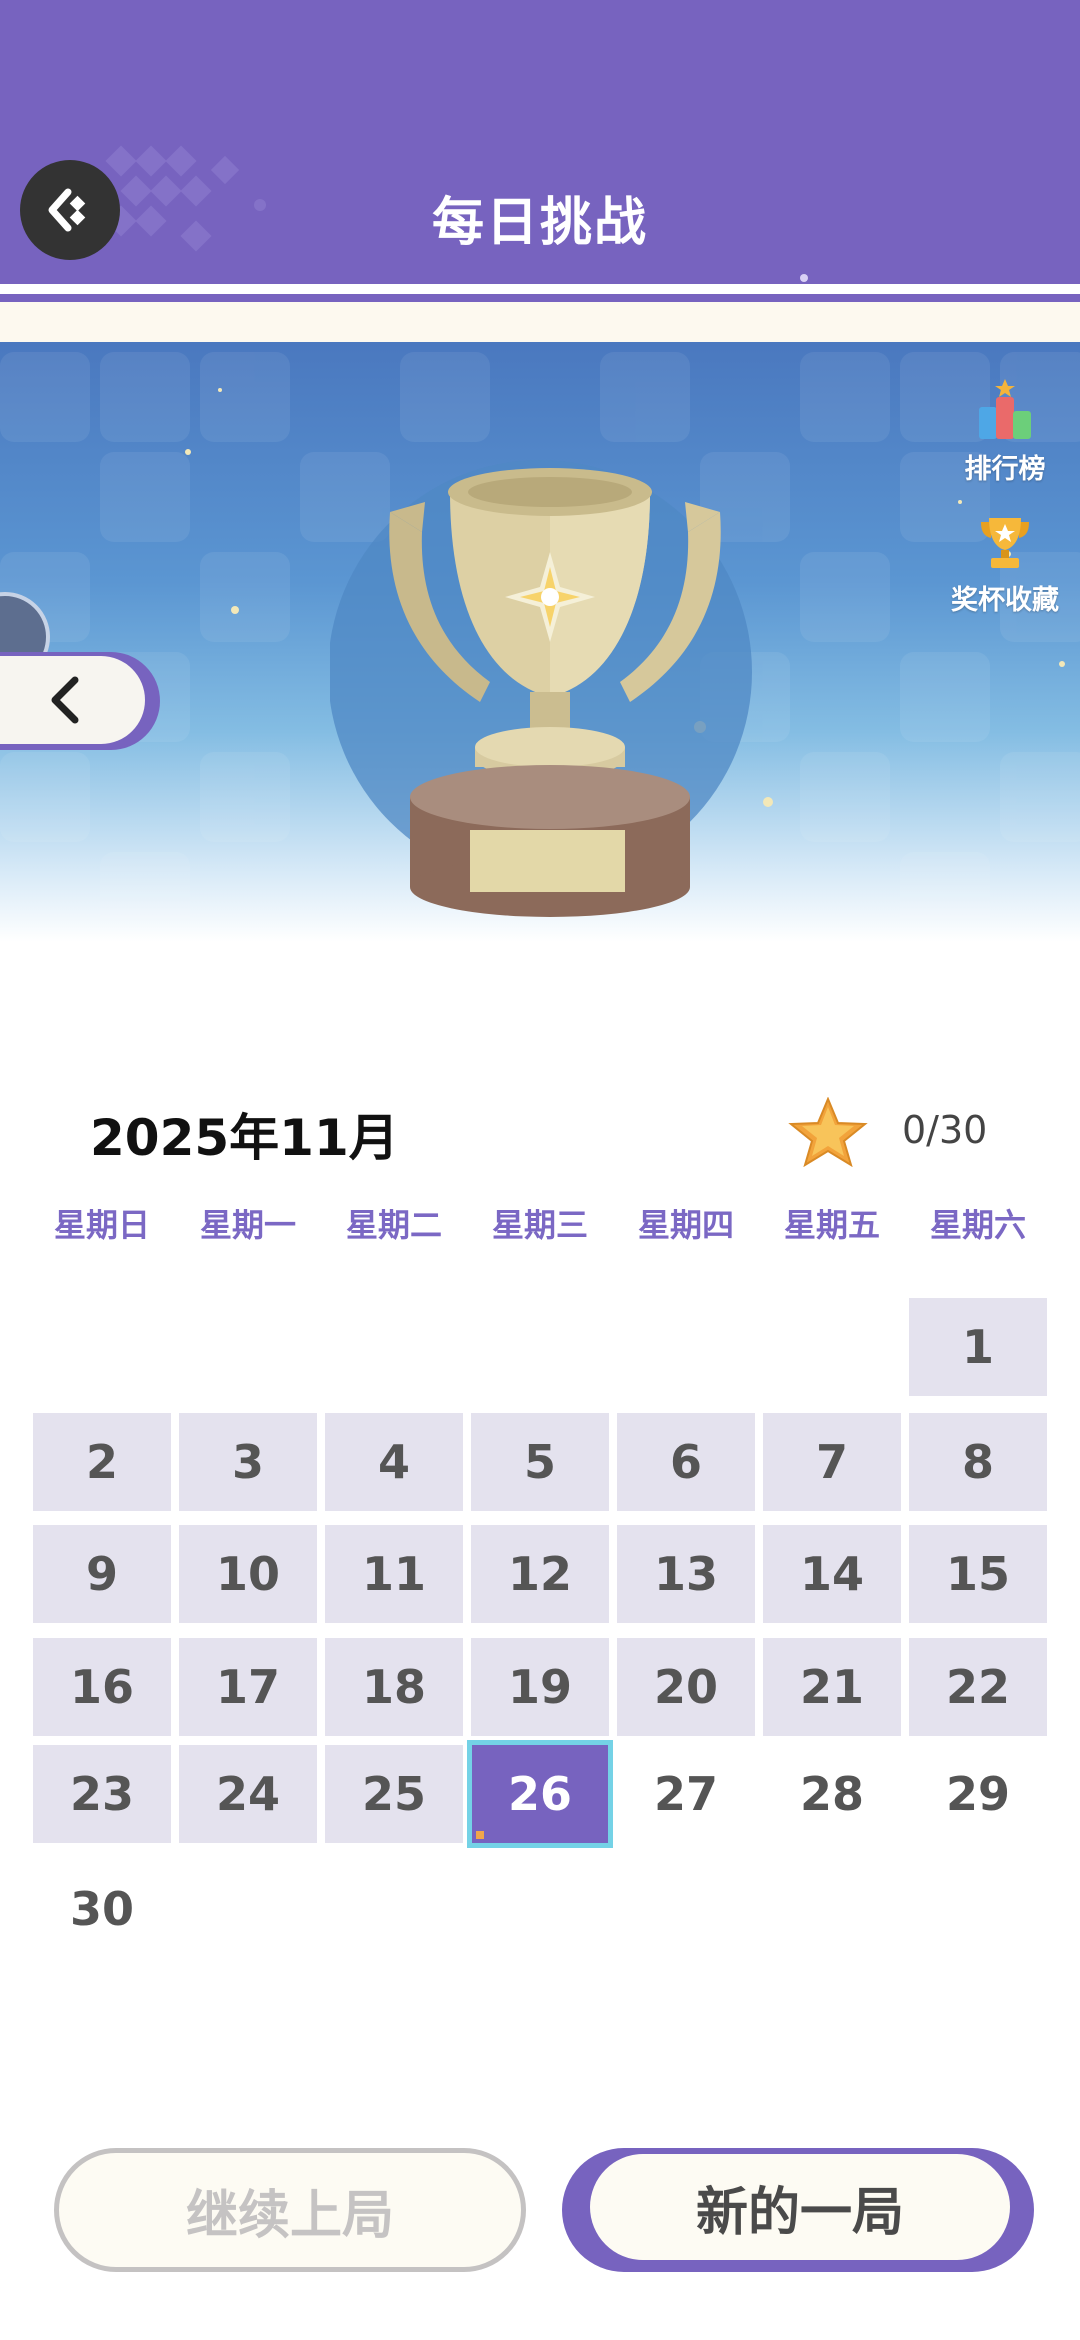  What do you see at coordinates (686, 1687) in the screenshot?
I see `calendar-day: 20` at bounding box center [686, 1687].